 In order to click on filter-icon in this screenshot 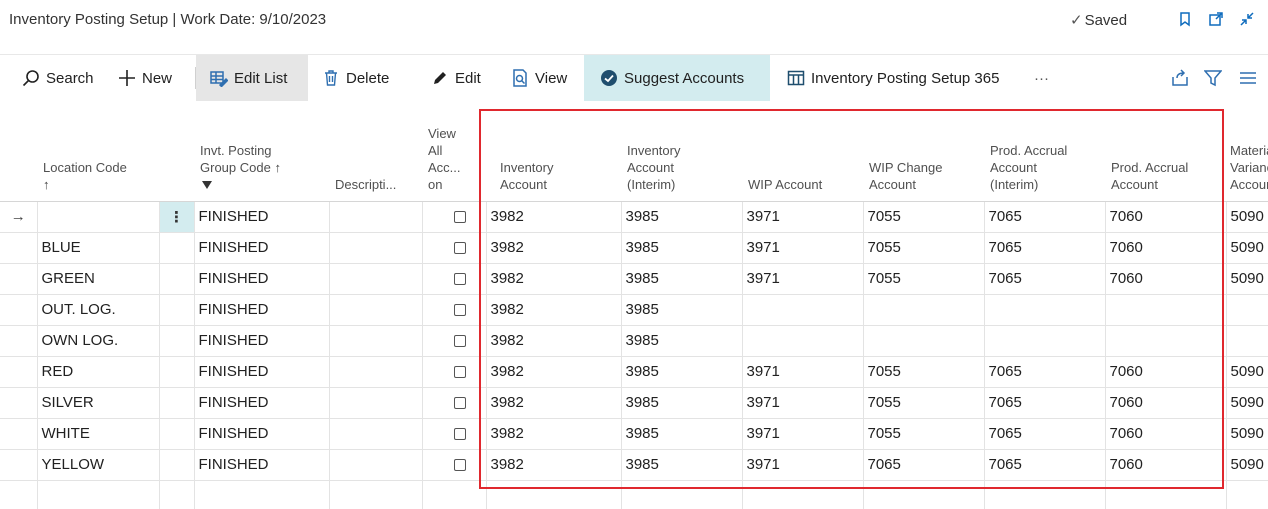, I will do `click(1213, 78)`.